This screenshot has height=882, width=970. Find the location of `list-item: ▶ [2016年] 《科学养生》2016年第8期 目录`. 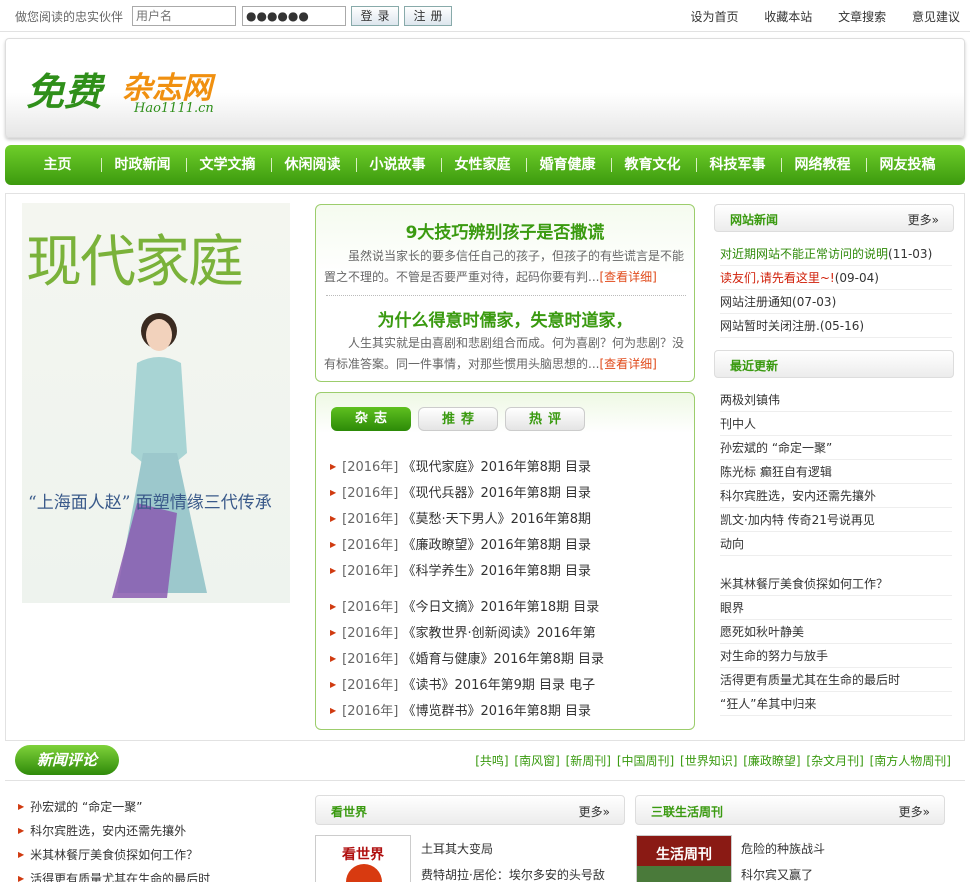

list-item: ▶ [2016年] 《科学养生》2016年第8期 目录 is located at coordinates (460, 569).